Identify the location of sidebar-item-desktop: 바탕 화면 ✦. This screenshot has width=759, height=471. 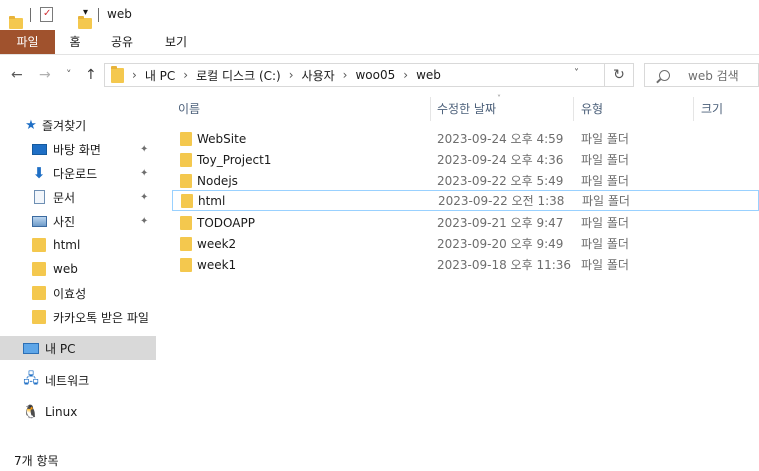
(78, 149).